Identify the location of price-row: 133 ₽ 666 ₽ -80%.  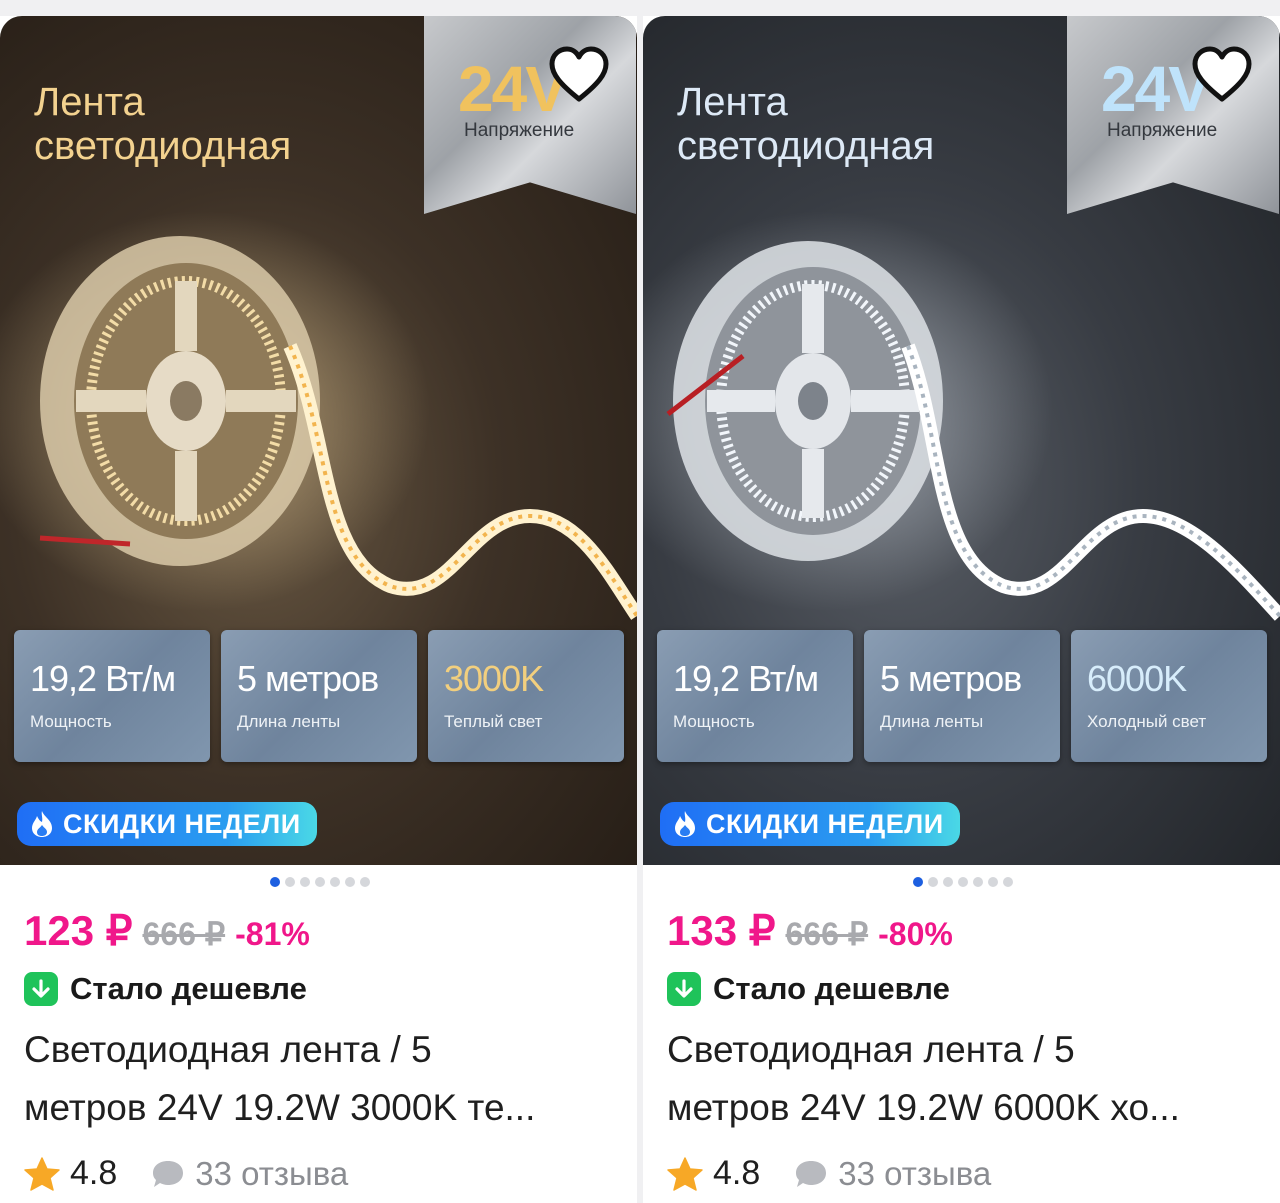
(810, 930).